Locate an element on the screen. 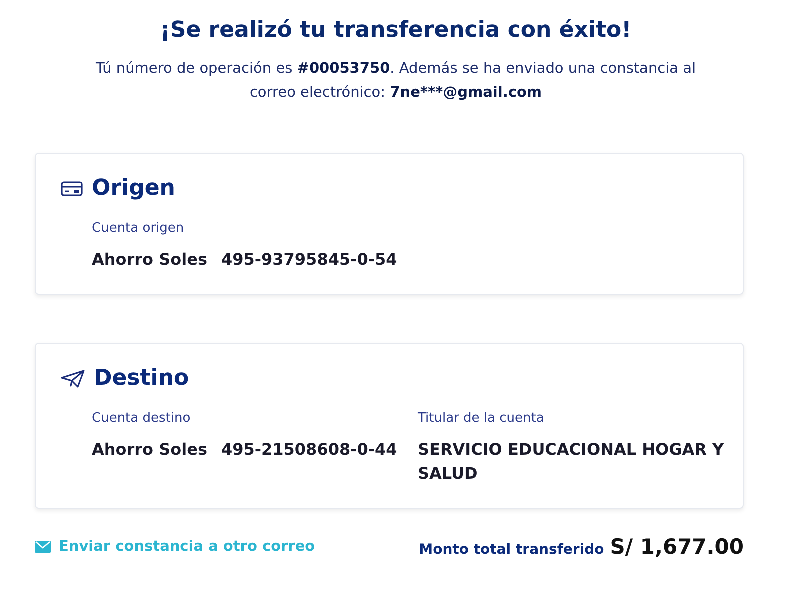 Image resolution: width=792 pixels, height=616 pixels. total-amount: S/ 1,677.00 is located at coordinates (677, 547).